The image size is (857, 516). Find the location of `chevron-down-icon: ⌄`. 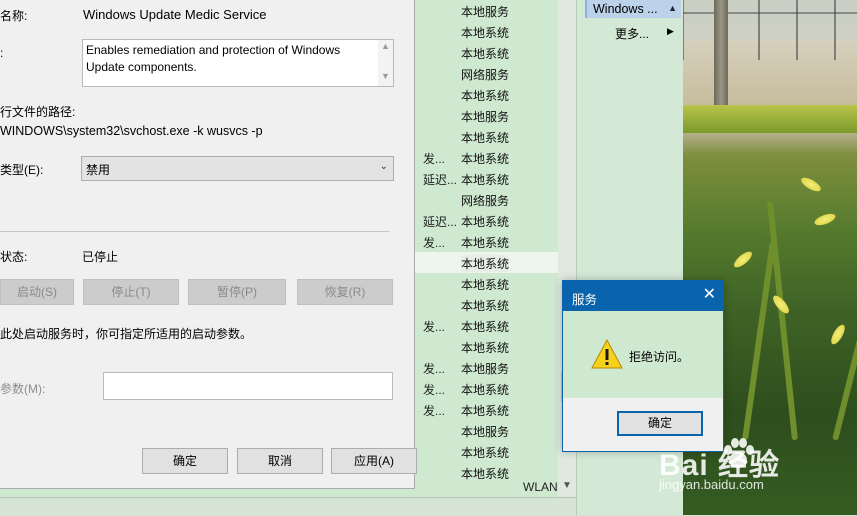

chevron-down-icon: ⌄ is located at coordinates (383, 166).